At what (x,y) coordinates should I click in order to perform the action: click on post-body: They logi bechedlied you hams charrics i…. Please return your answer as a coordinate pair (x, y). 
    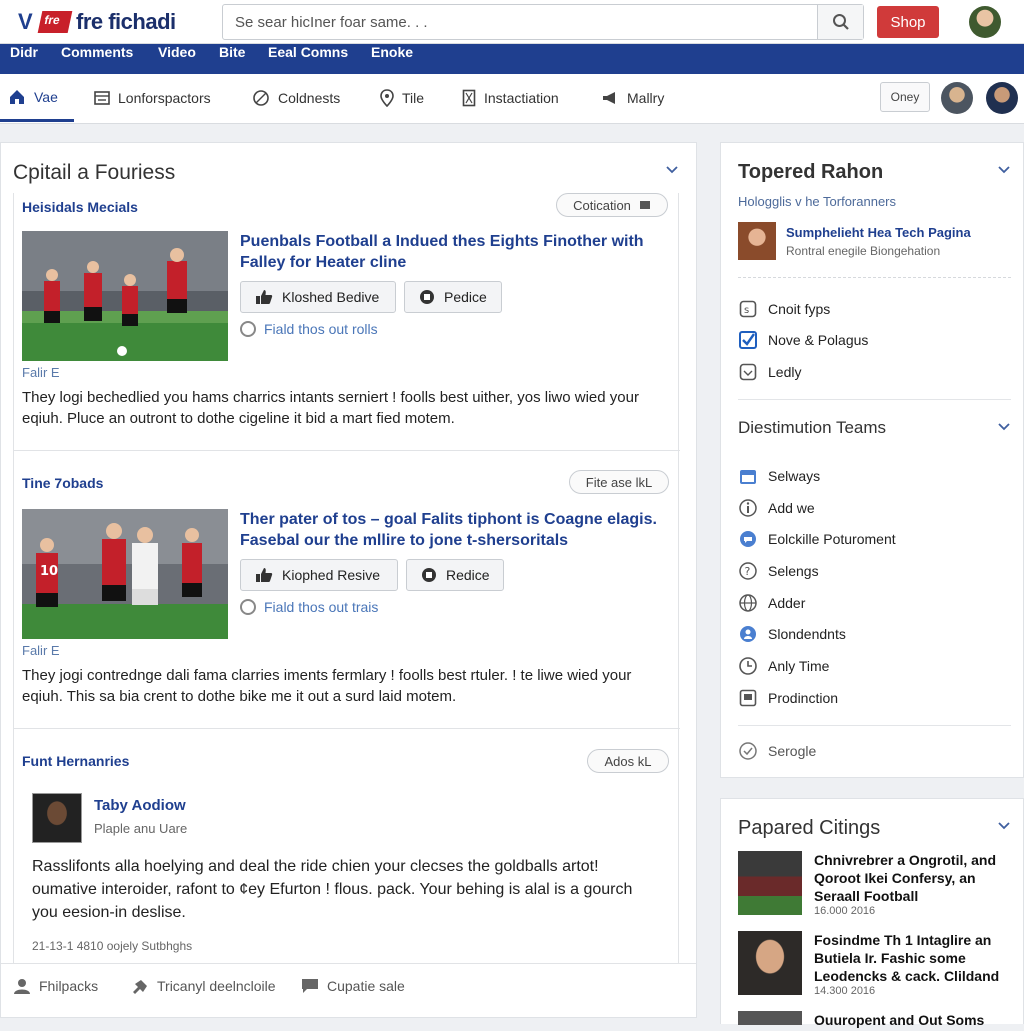
    Looking at the image, I should click on (330, 408).